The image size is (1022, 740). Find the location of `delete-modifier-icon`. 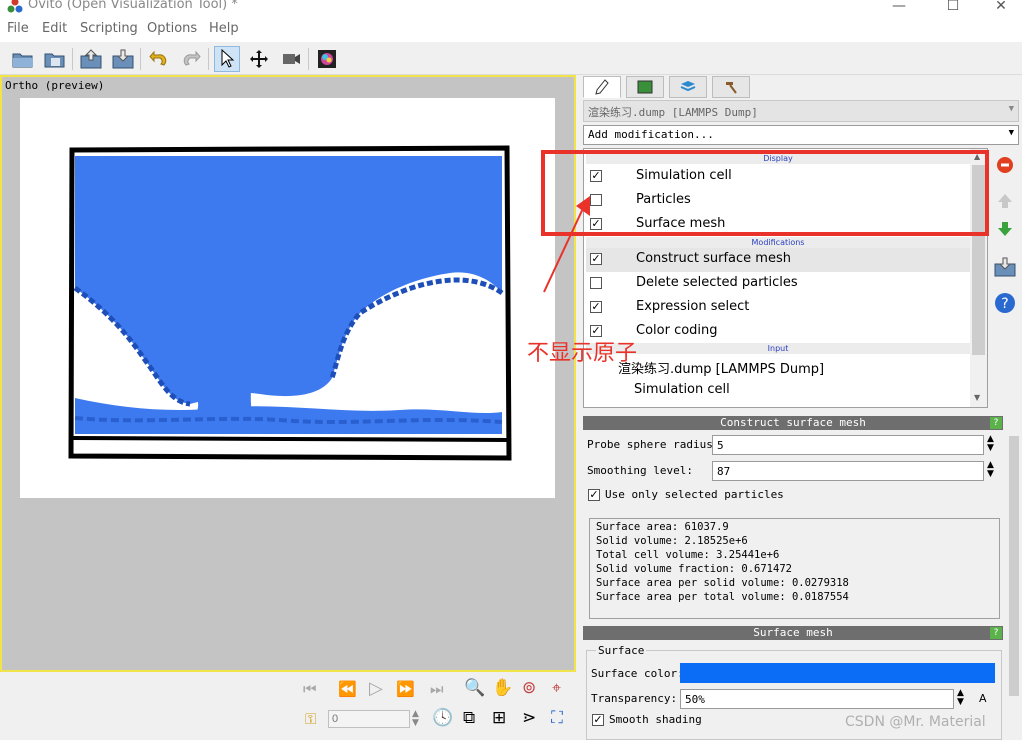

delete-modifier-icon is located at coordinates (1005, 165).